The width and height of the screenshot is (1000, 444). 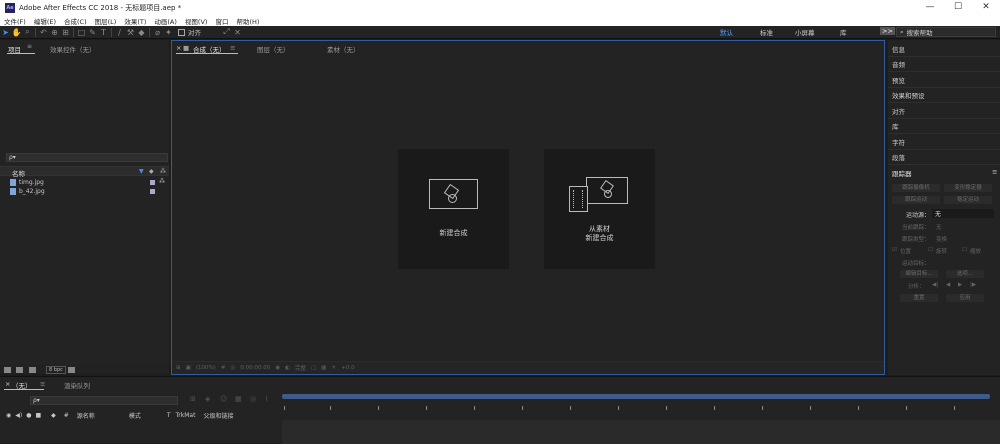 I want to click on track-type-dropdown: 变换, so click(x=941, y=239).